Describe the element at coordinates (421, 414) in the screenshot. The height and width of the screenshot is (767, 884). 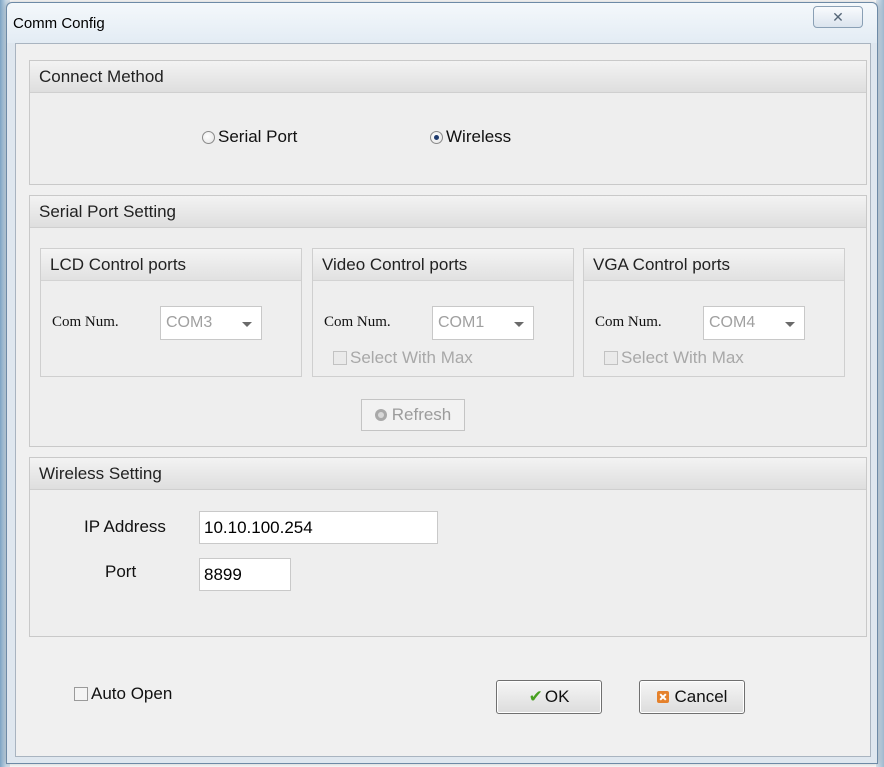
I see `refresh-label: Refresh` at that location.